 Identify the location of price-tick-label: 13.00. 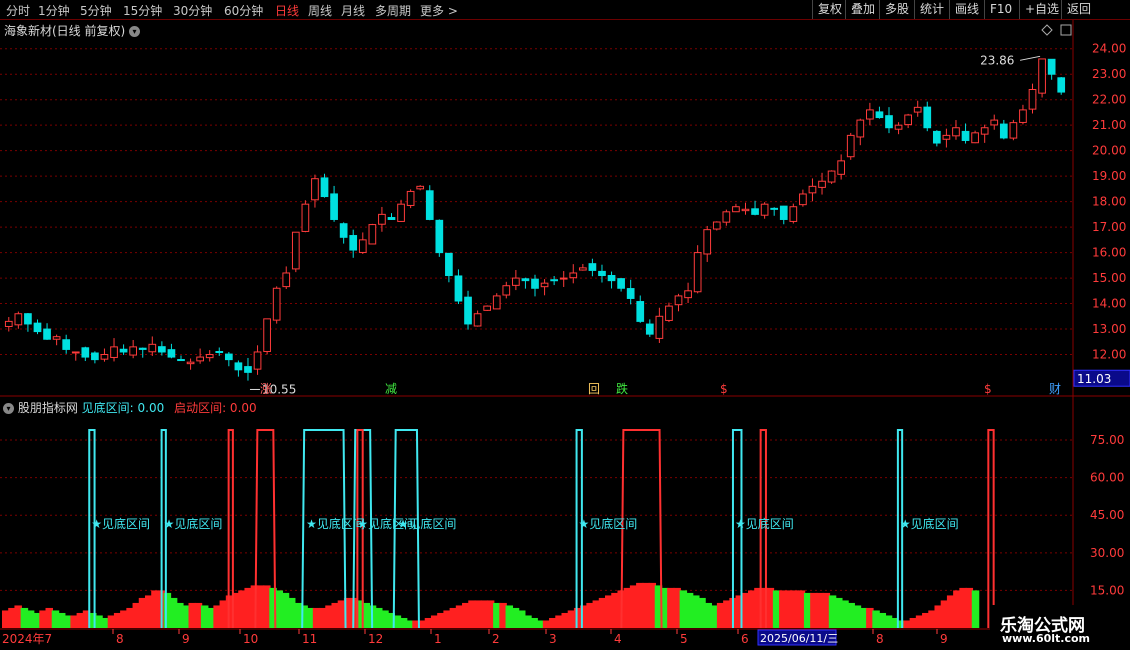
(1109, 329).